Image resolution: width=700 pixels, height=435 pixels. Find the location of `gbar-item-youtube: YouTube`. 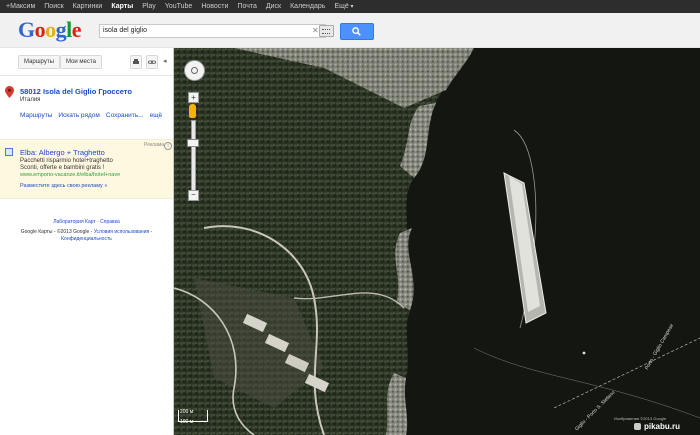

gbar-item-youtube: YouTube is located at coordinates (179, 6).